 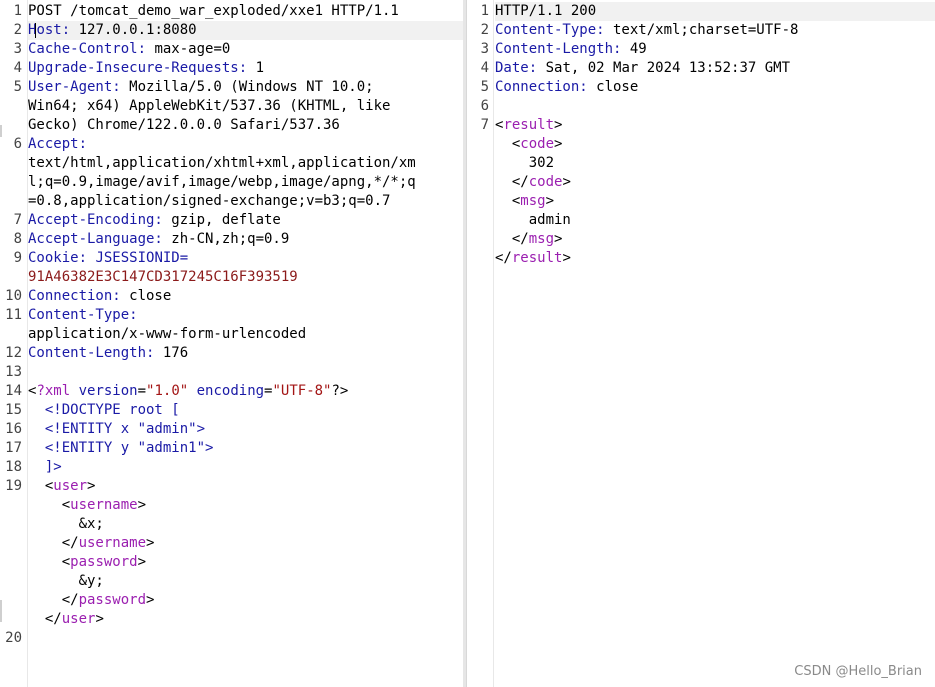 I want to click on line-number: 7, so click(x=17, y=220).